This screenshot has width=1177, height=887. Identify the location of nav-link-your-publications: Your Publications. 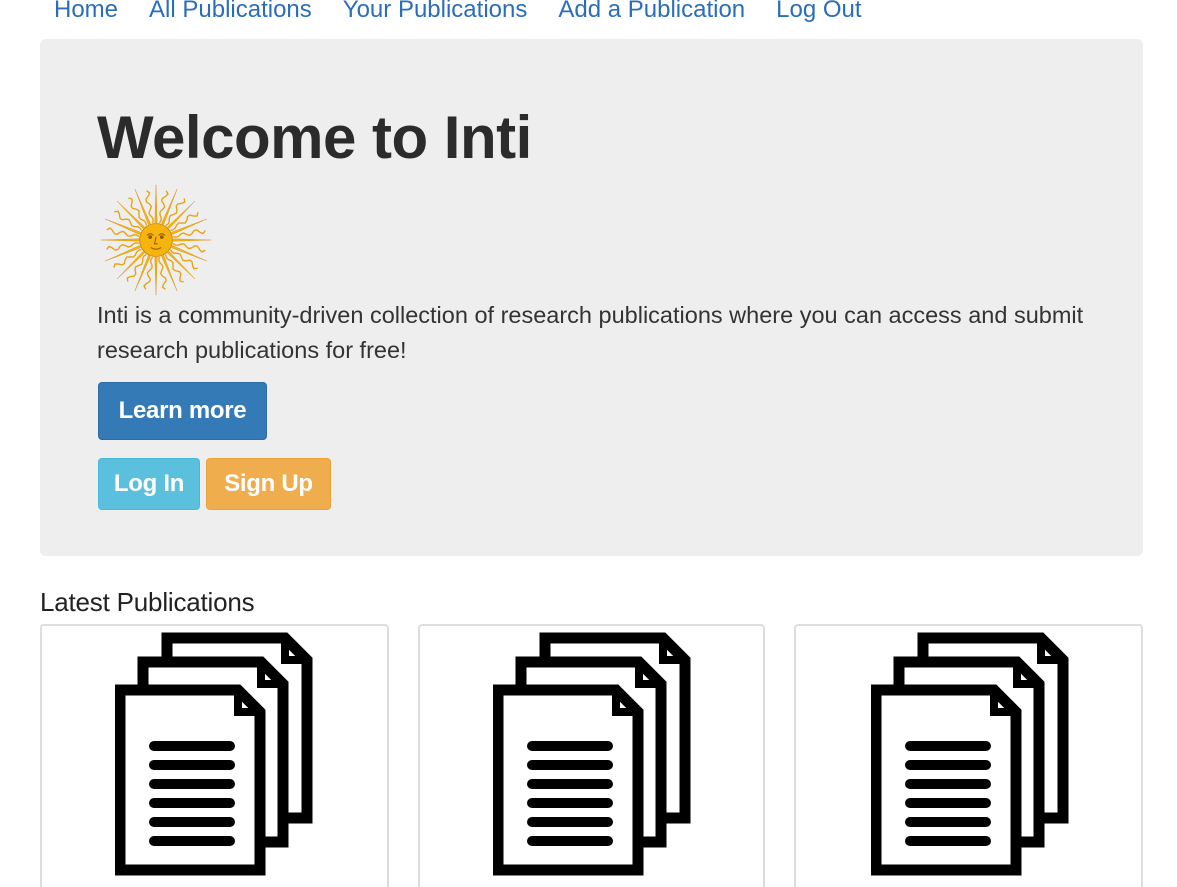
(435, 14).